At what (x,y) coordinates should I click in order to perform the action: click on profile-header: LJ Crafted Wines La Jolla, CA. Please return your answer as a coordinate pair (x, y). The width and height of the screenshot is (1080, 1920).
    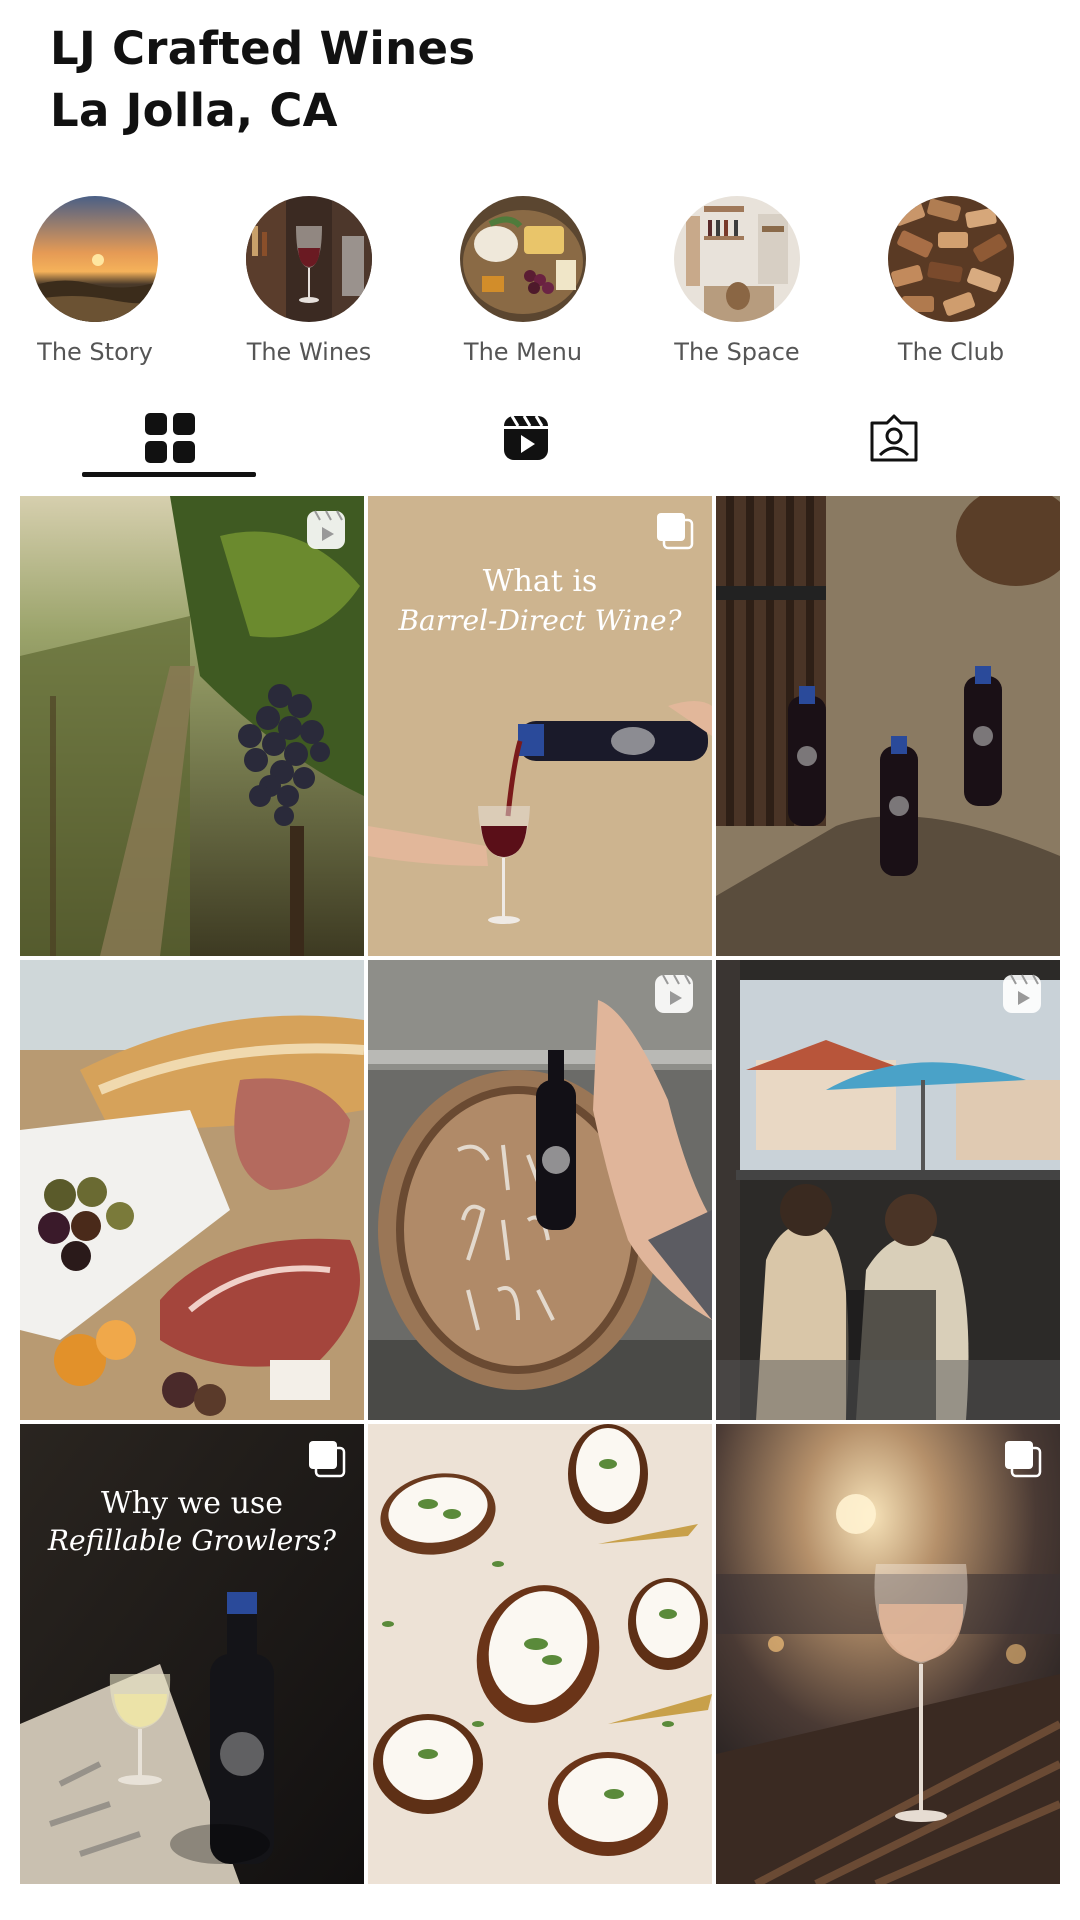
    Looking at the image, I should click on (262, 80).